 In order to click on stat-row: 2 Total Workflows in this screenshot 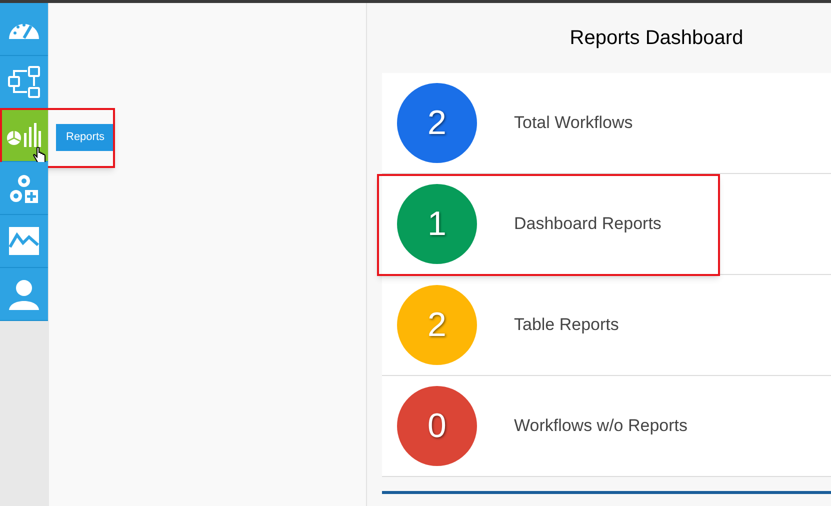, I will do `click(606, 123)`.